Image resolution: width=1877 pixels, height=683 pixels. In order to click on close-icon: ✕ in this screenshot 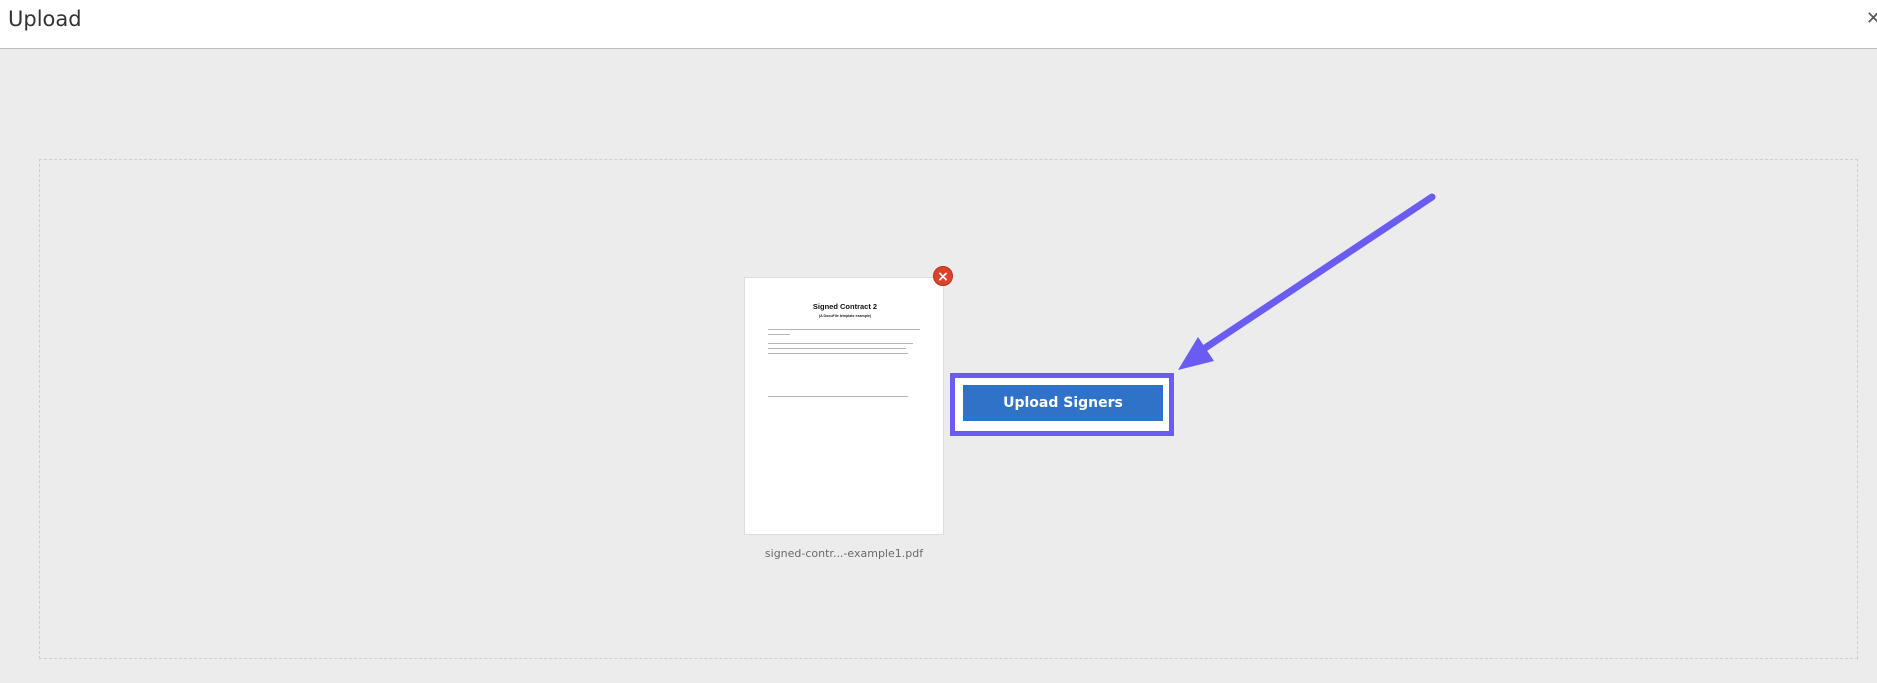, I will do `click(1871, 18)`.